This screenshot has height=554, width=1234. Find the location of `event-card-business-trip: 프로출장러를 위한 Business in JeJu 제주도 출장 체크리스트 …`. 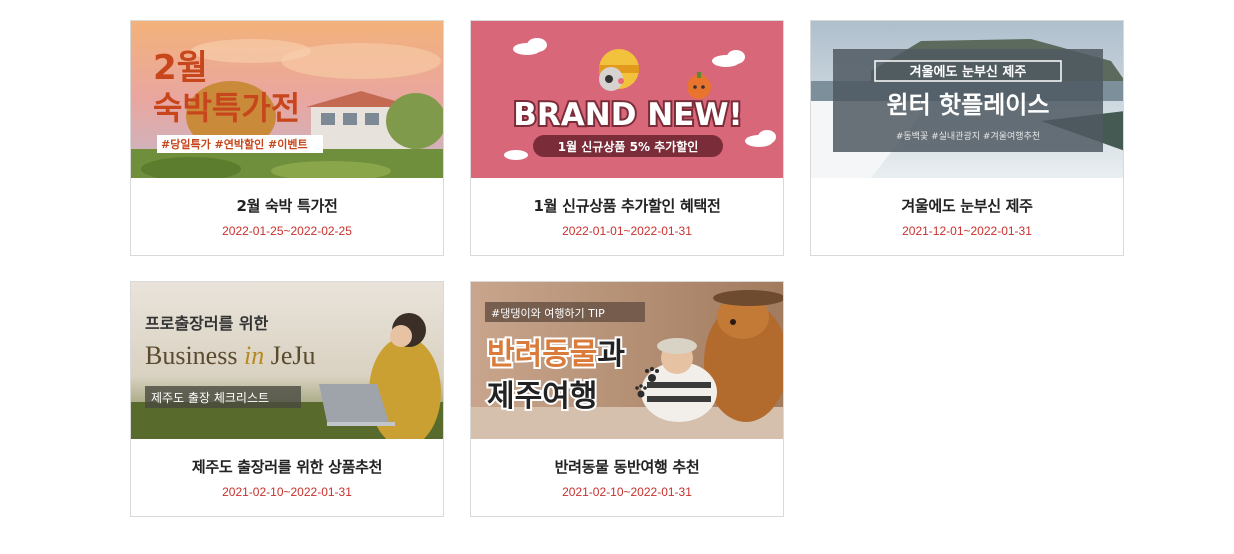

event-card-business-trip: 프로출장러를 위한 Business in JeJu 제주도 출장 체크리스트 … is located at coordinates (287, 399).